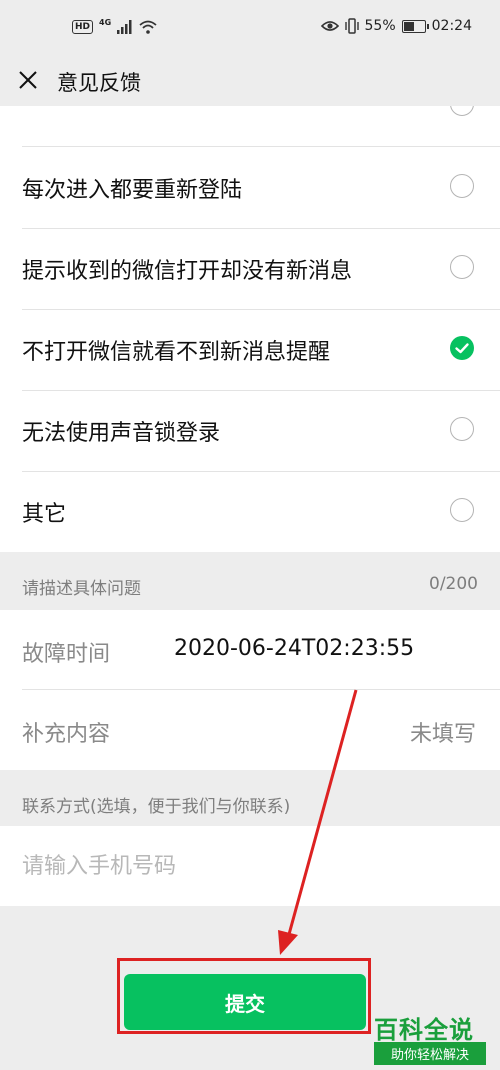 This screenshot has width=500, height=1070. I want to click on describe-section-header: 请描述具体问题 0/200, so click(250, 581).